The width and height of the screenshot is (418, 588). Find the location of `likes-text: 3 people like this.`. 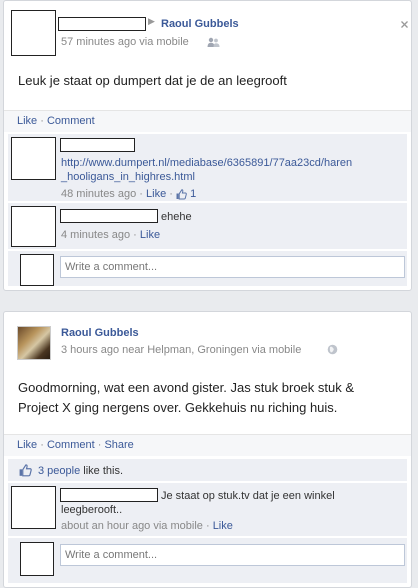

likes-text: 3 people like this. is located at coordinates (80, 471).